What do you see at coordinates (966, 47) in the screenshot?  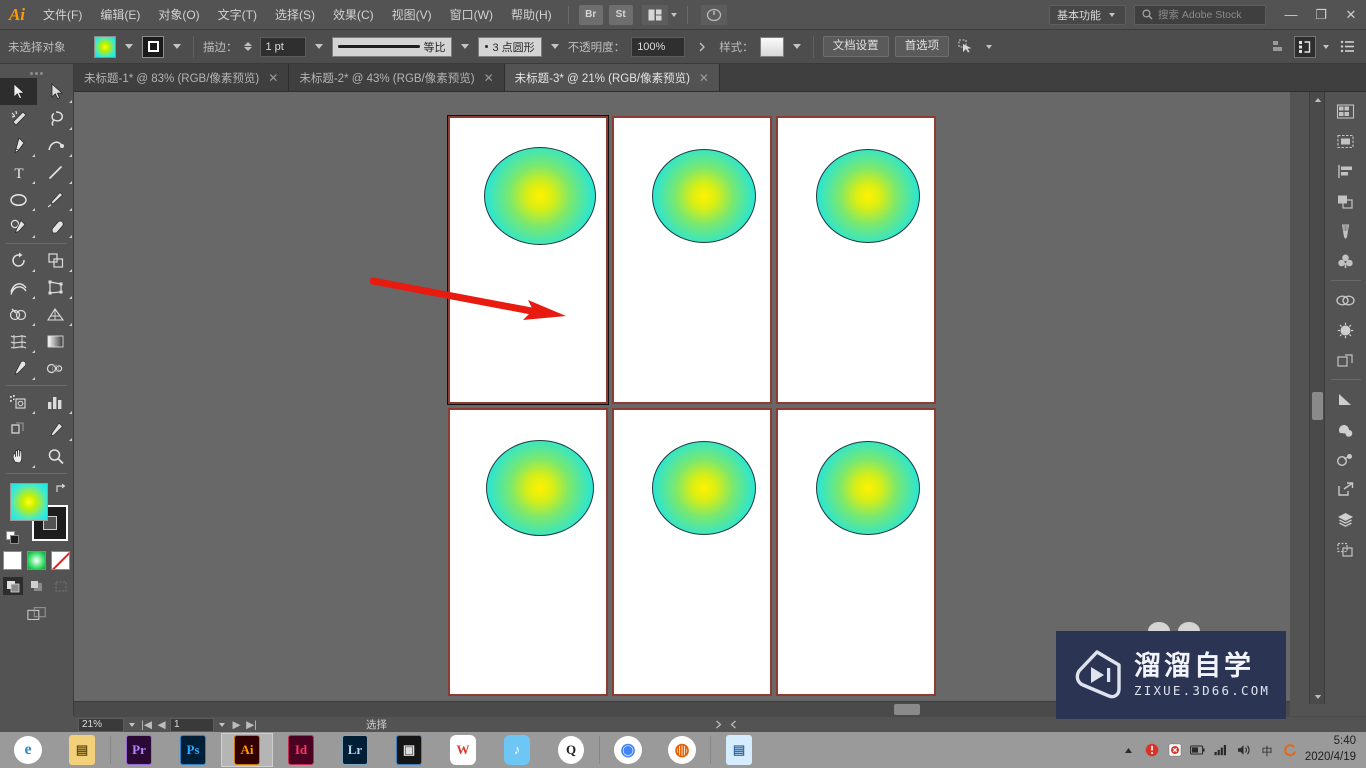 I see `select-similar-icon` at bounding box center [966, 47].